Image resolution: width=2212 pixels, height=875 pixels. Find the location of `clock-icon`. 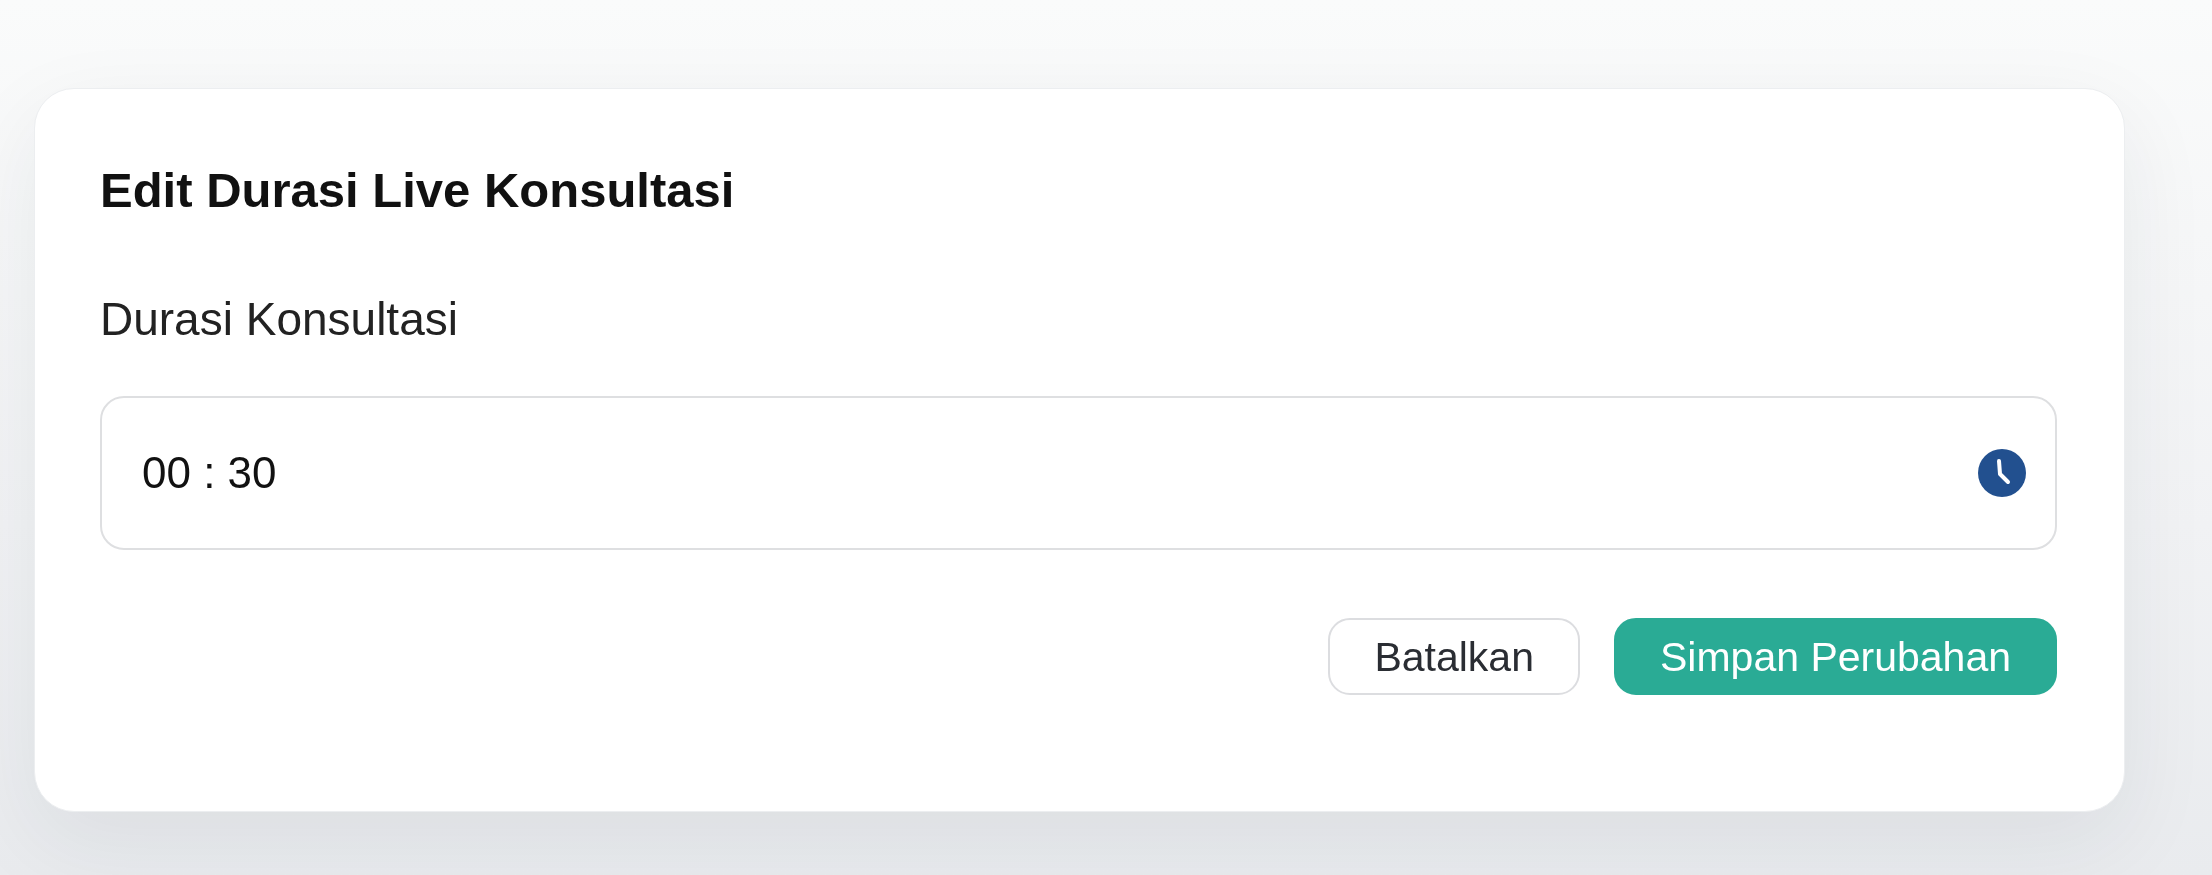

clock-icon is located at coordinates (2002, 473).